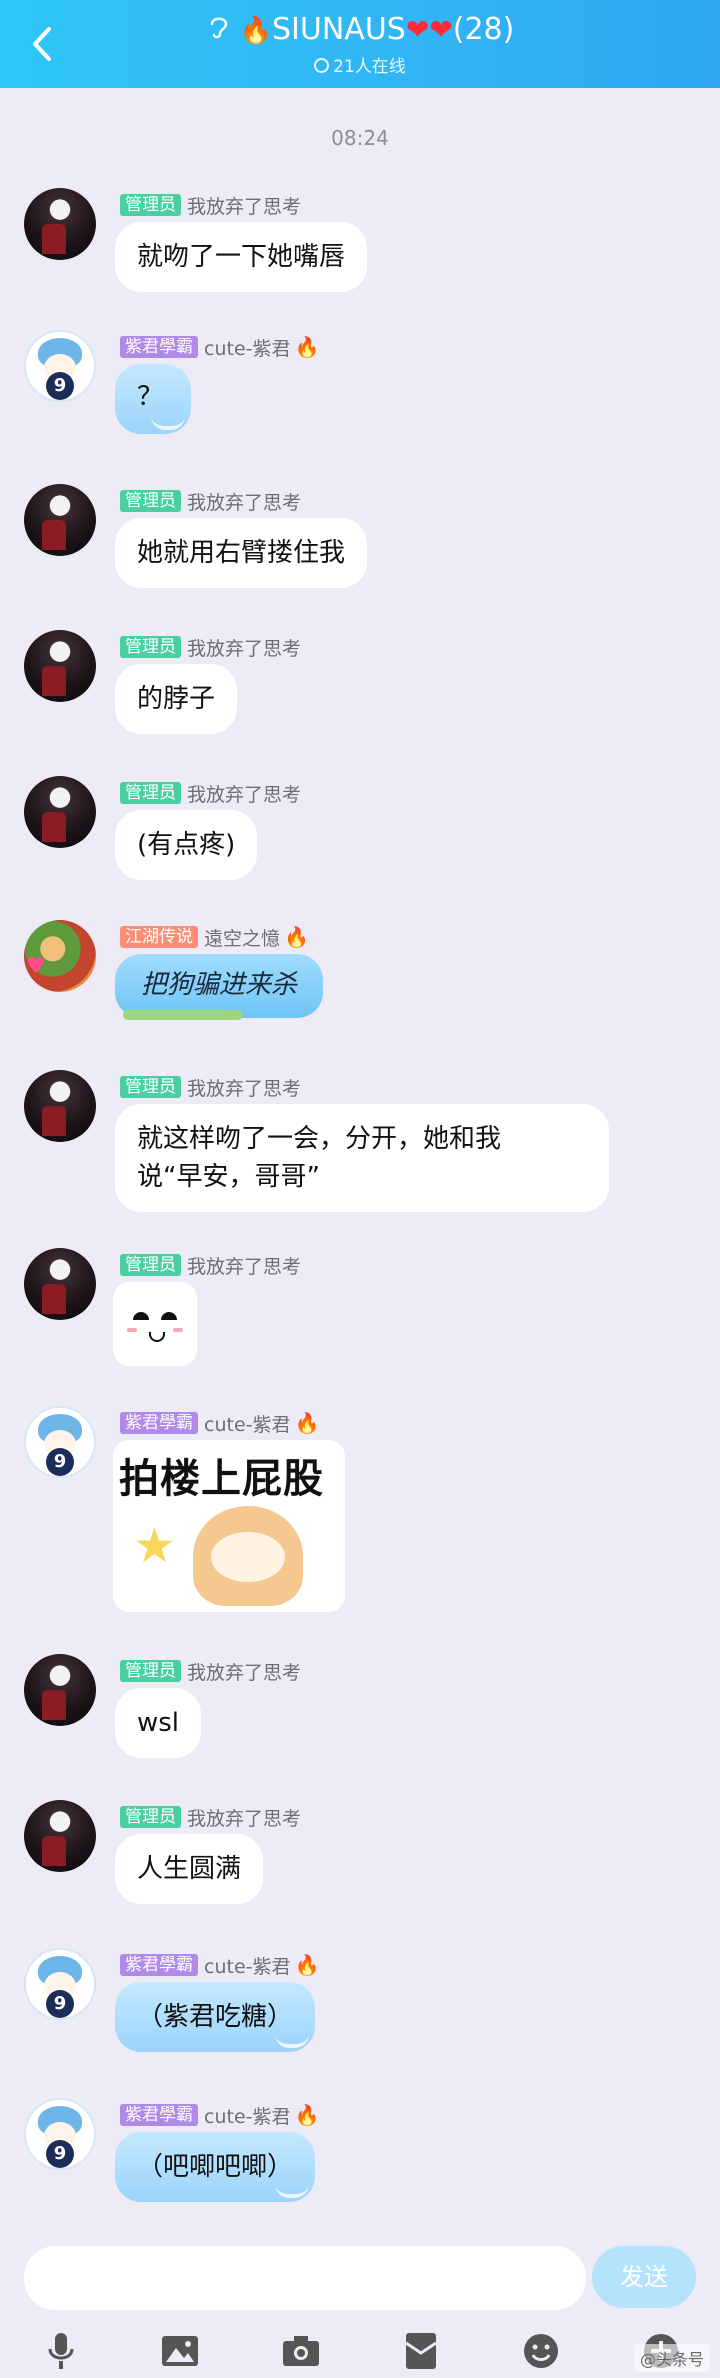 Image resolution: width=720 pixels, height=2378 pixels. Describe the element at coordinates (189, 1869) in the screenshot. I see `message-bubble: 人生圆满` at that location.